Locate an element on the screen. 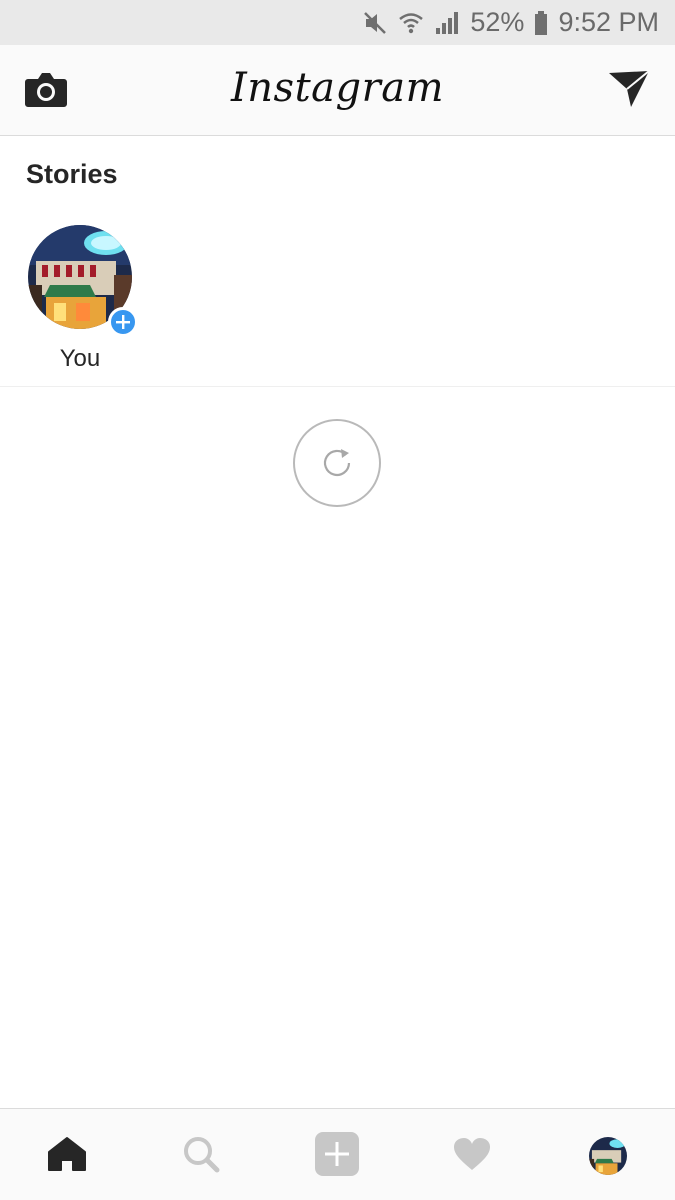  clock: 9:52 PM is located at coordinates (608, 22).